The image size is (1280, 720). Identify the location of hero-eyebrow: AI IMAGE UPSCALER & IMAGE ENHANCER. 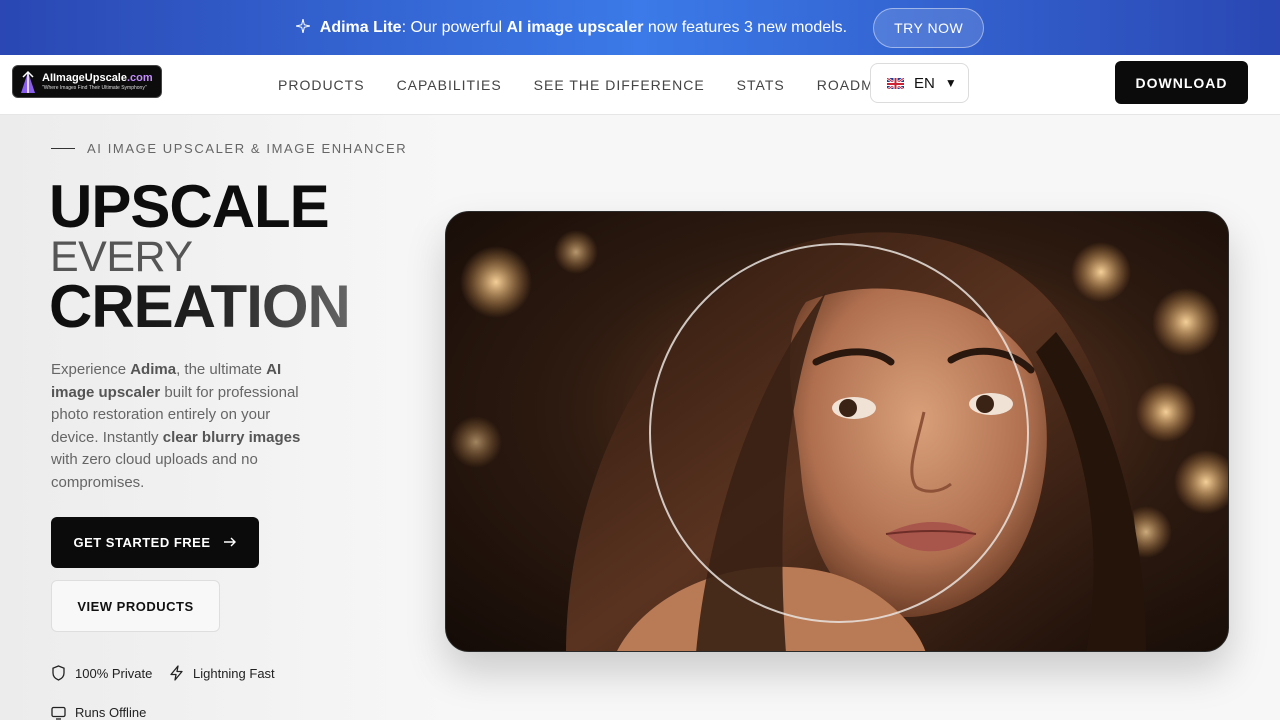
(229, 148).